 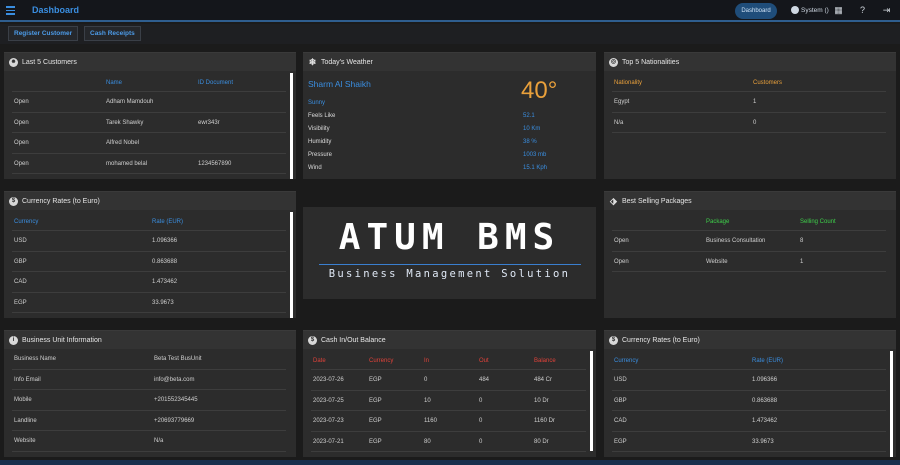 What do you see at coordinates (450, 462) in the screenshot?
I see `bottom-strip` at bounding box center [450, 462].